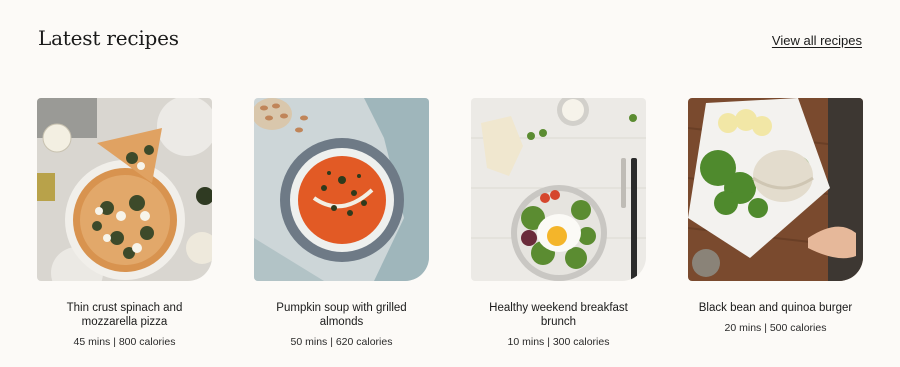 The height and width of the screenshot is (367, 900). I want to click on recipe-title: Black bean and quinoa burger, so click(775, 308).